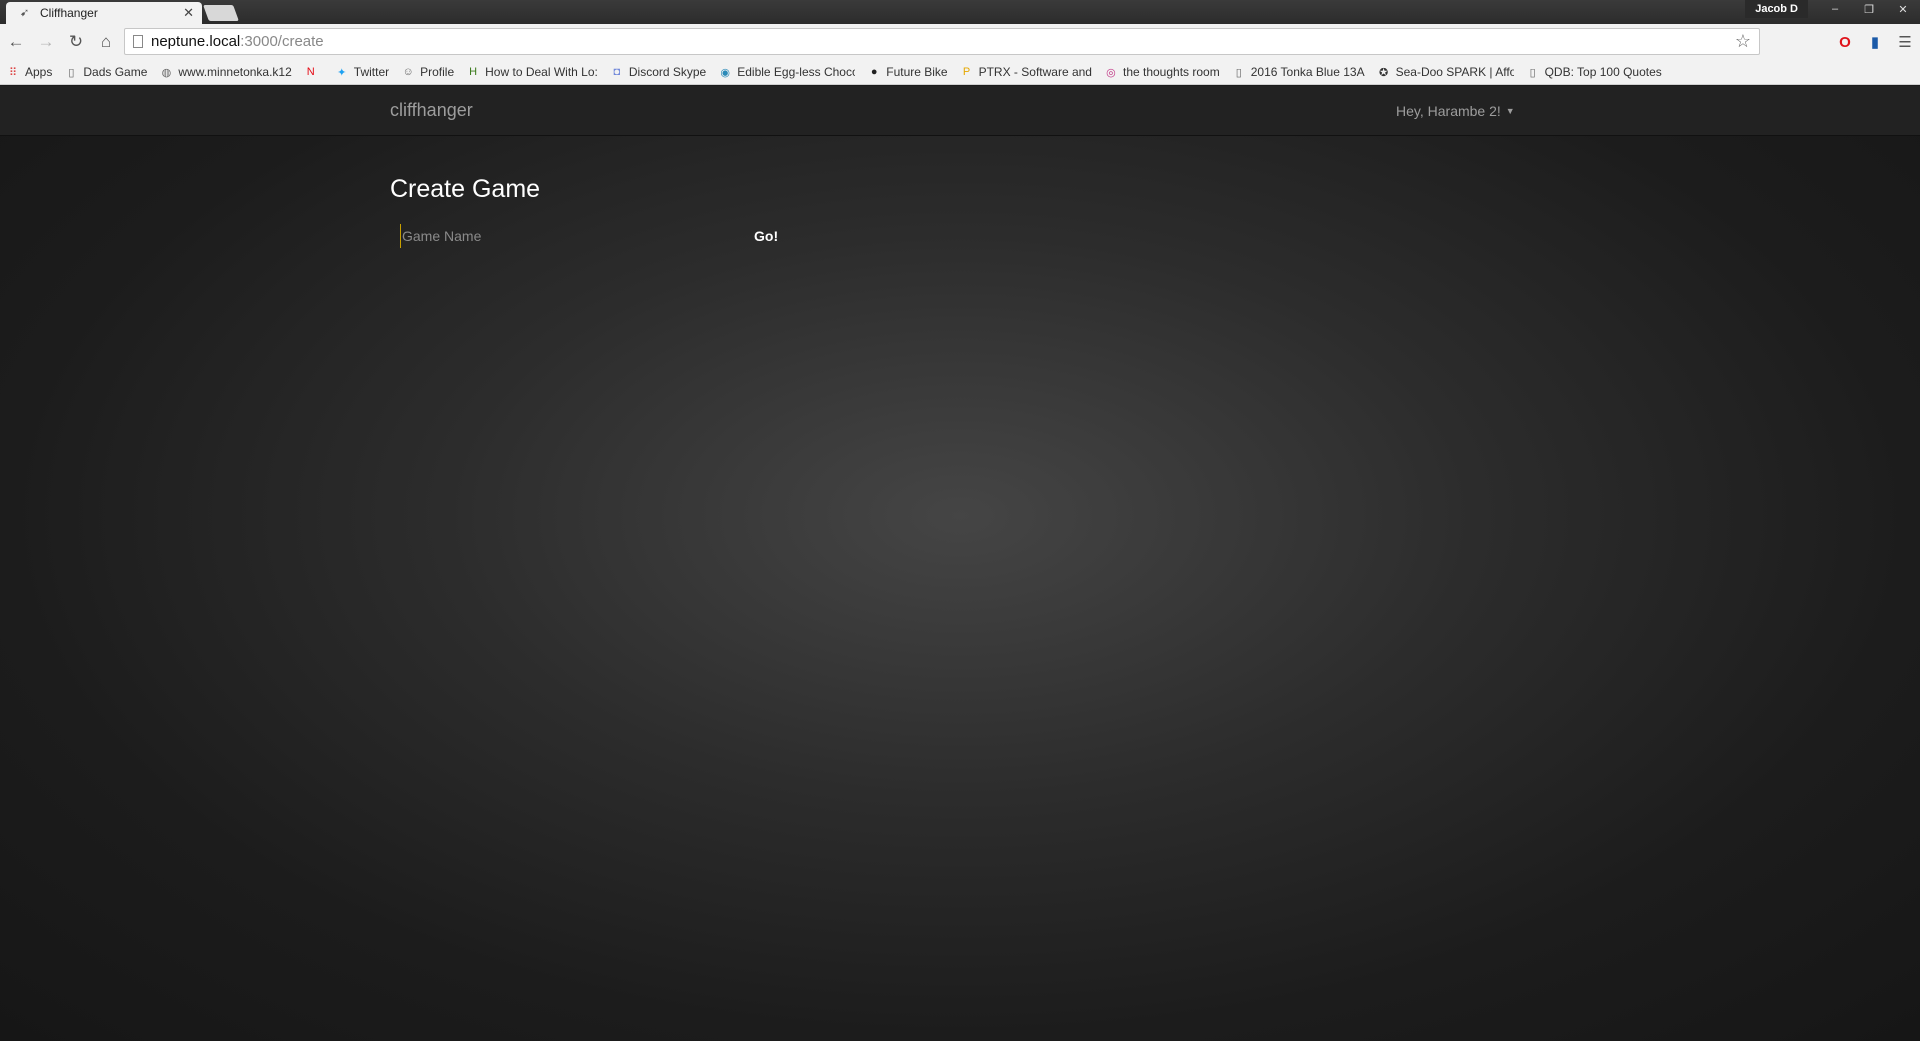  I want to click on bookmark-item: ✪ Sea-Doo SPARK | Affo, so click(1445, 72).